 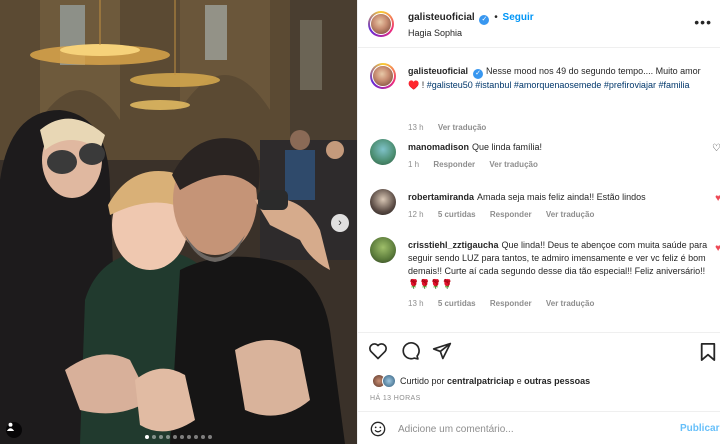 I want to click on add-comment-bar: Publicar, so click(x=539, y=427).